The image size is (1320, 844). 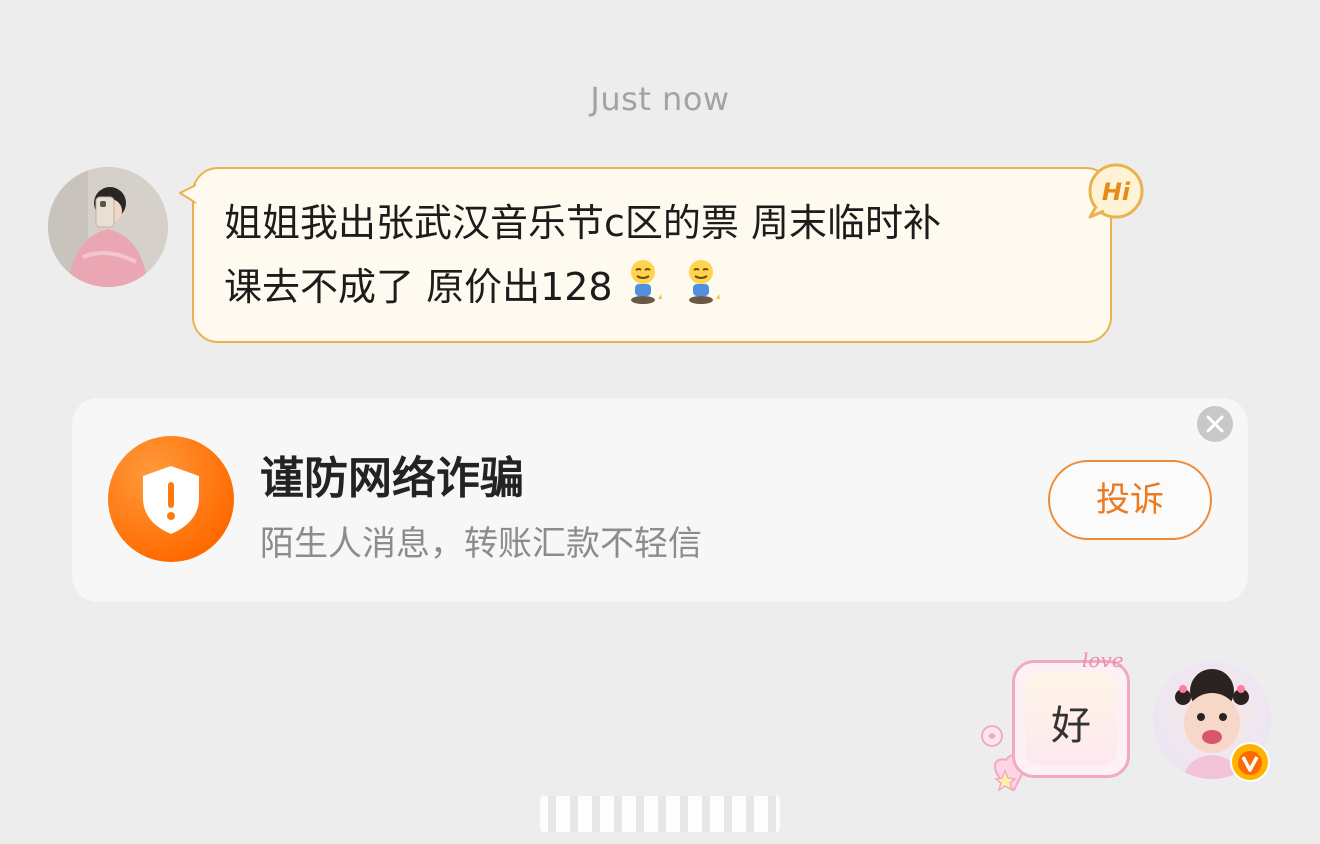 What do you see at coordinates (1250, 762) in the screenshot?
I see `vip-badge-icon` at bounding box center [1250, 762].